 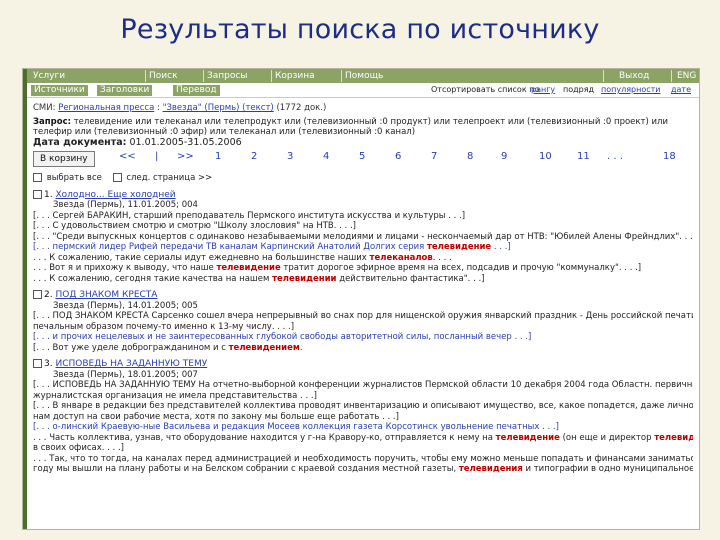 What do you see at coordinates (301, 108) in the screenshot?
I see `source-doc-count: (1772 док.)` at bounding box center [301, 108].